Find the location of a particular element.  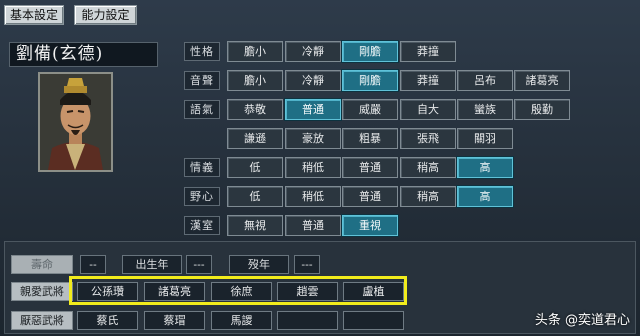

row-label-1: 音聲 is located at coordinates (202, 80).